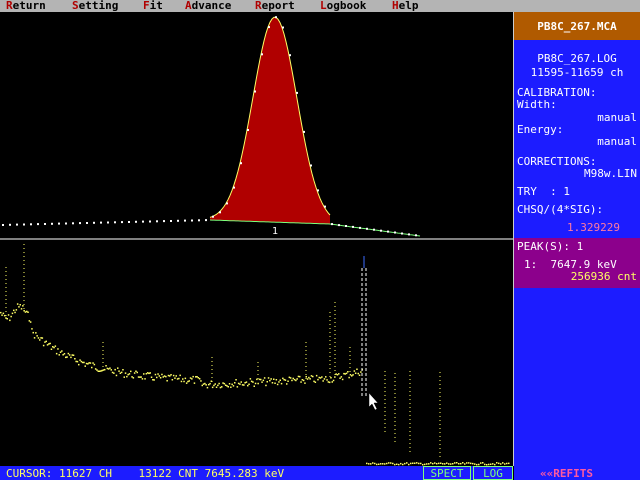 The image size is (640, 480). Describe the element at coordinates (95, 6) in the screenshot. I see `menu-setting: Setting` at that location.